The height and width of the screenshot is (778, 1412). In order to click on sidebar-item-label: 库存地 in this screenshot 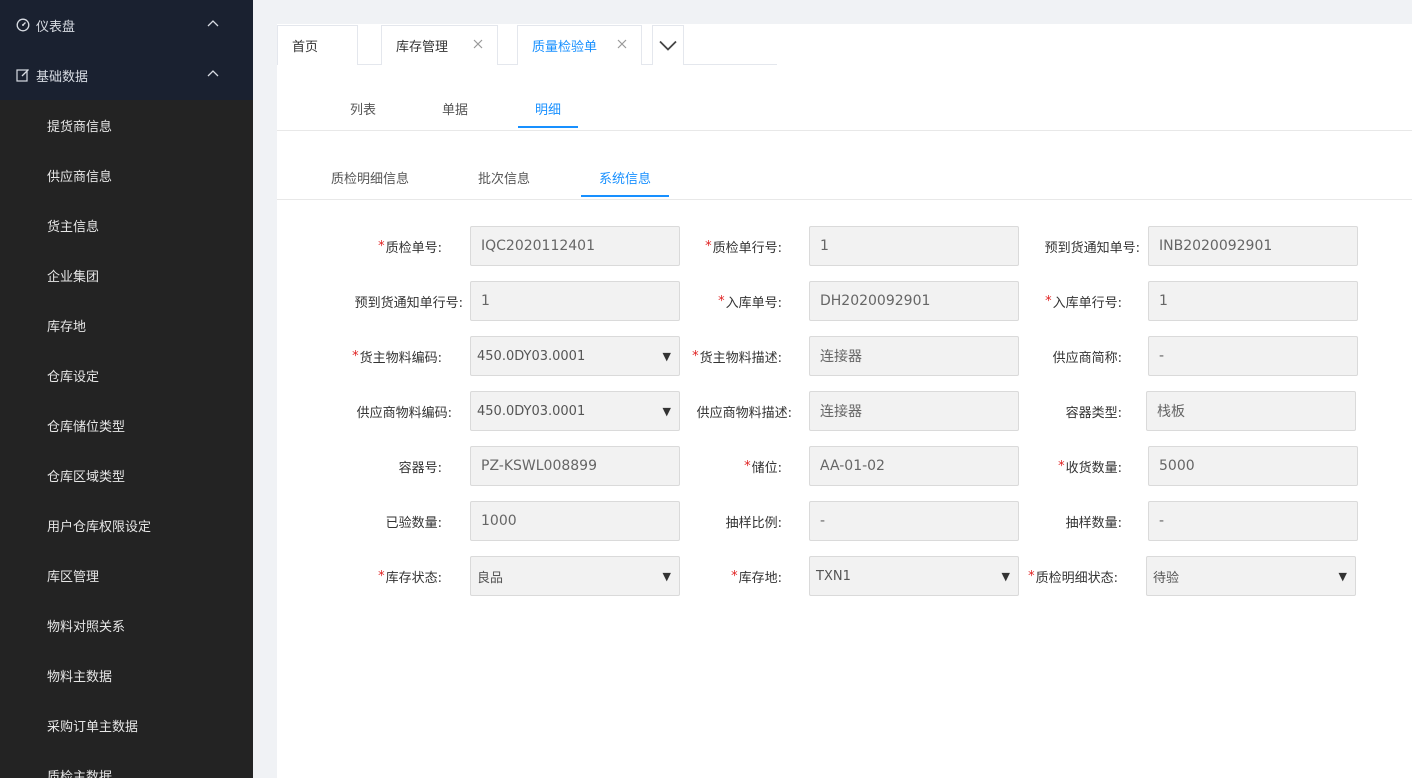, I will do `click(67, 327)`.